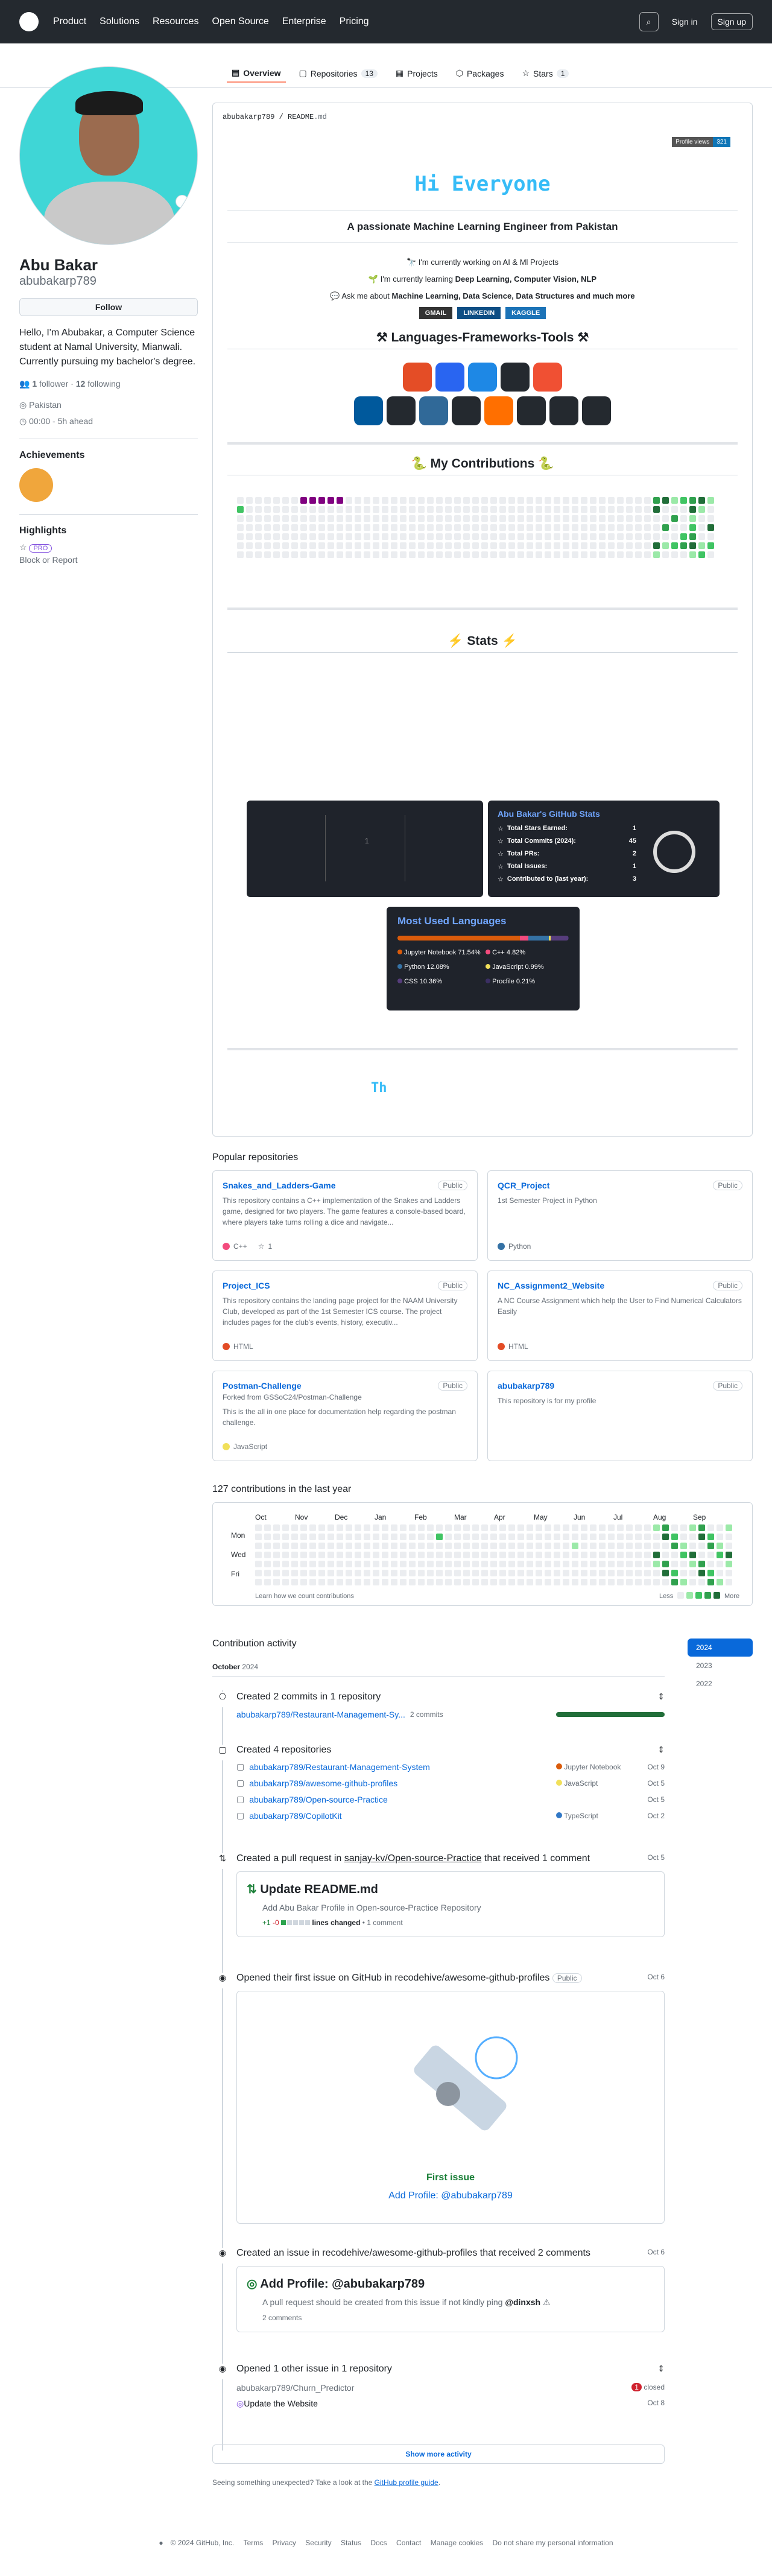 This screenshot has width=772, height=2576. What do you see at coordinates (483, 939) in the screenshot?
I see `languages-bar` at bounding box center [483, 939].